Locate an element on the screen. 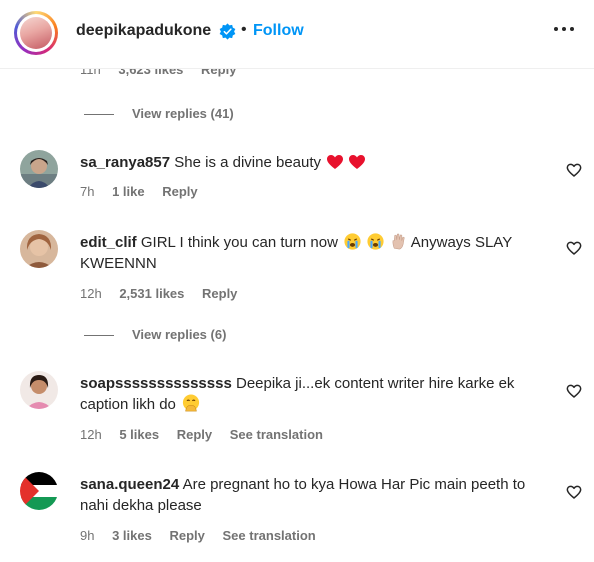 Image resolution: width=594 pixels, height=562 pixels. comment-username: soapssssssssssssss is located at coordinates (156, 383).